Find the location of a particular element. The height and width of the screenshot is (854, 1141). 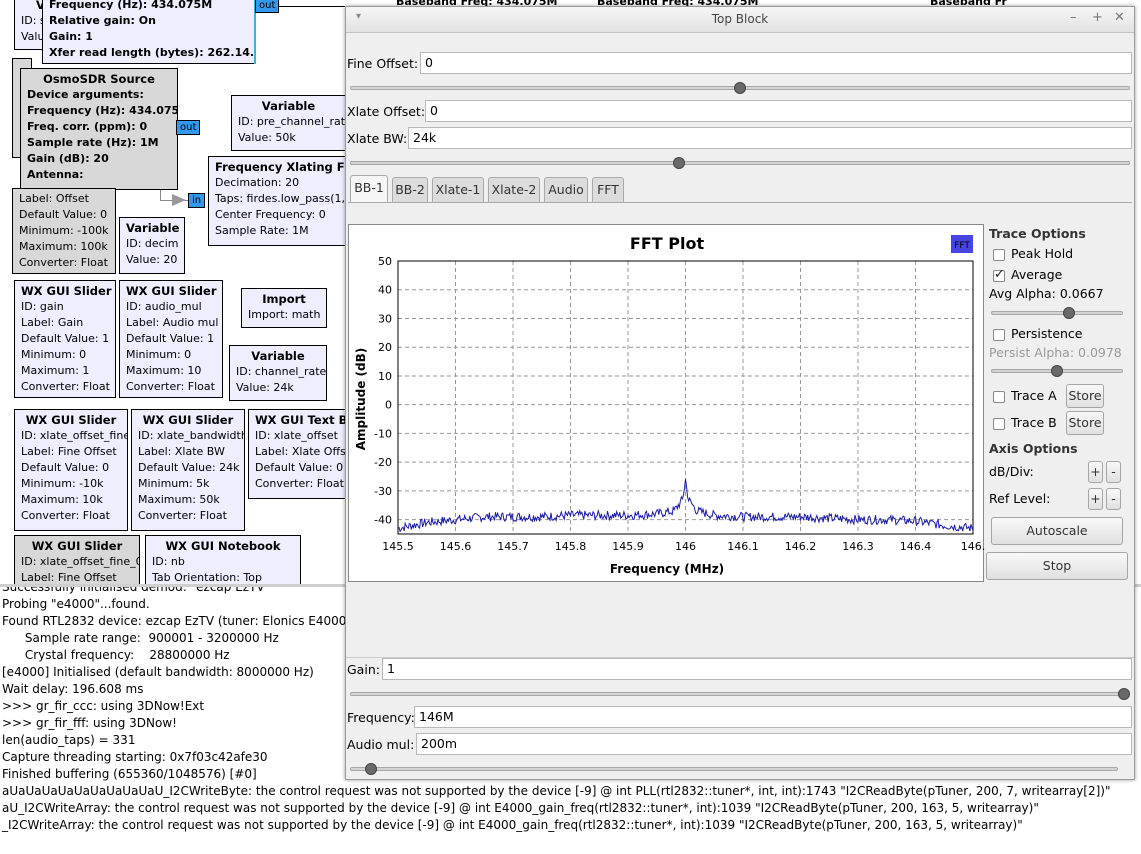

y-tick-label: 30 is located at coordinates (385, 318).